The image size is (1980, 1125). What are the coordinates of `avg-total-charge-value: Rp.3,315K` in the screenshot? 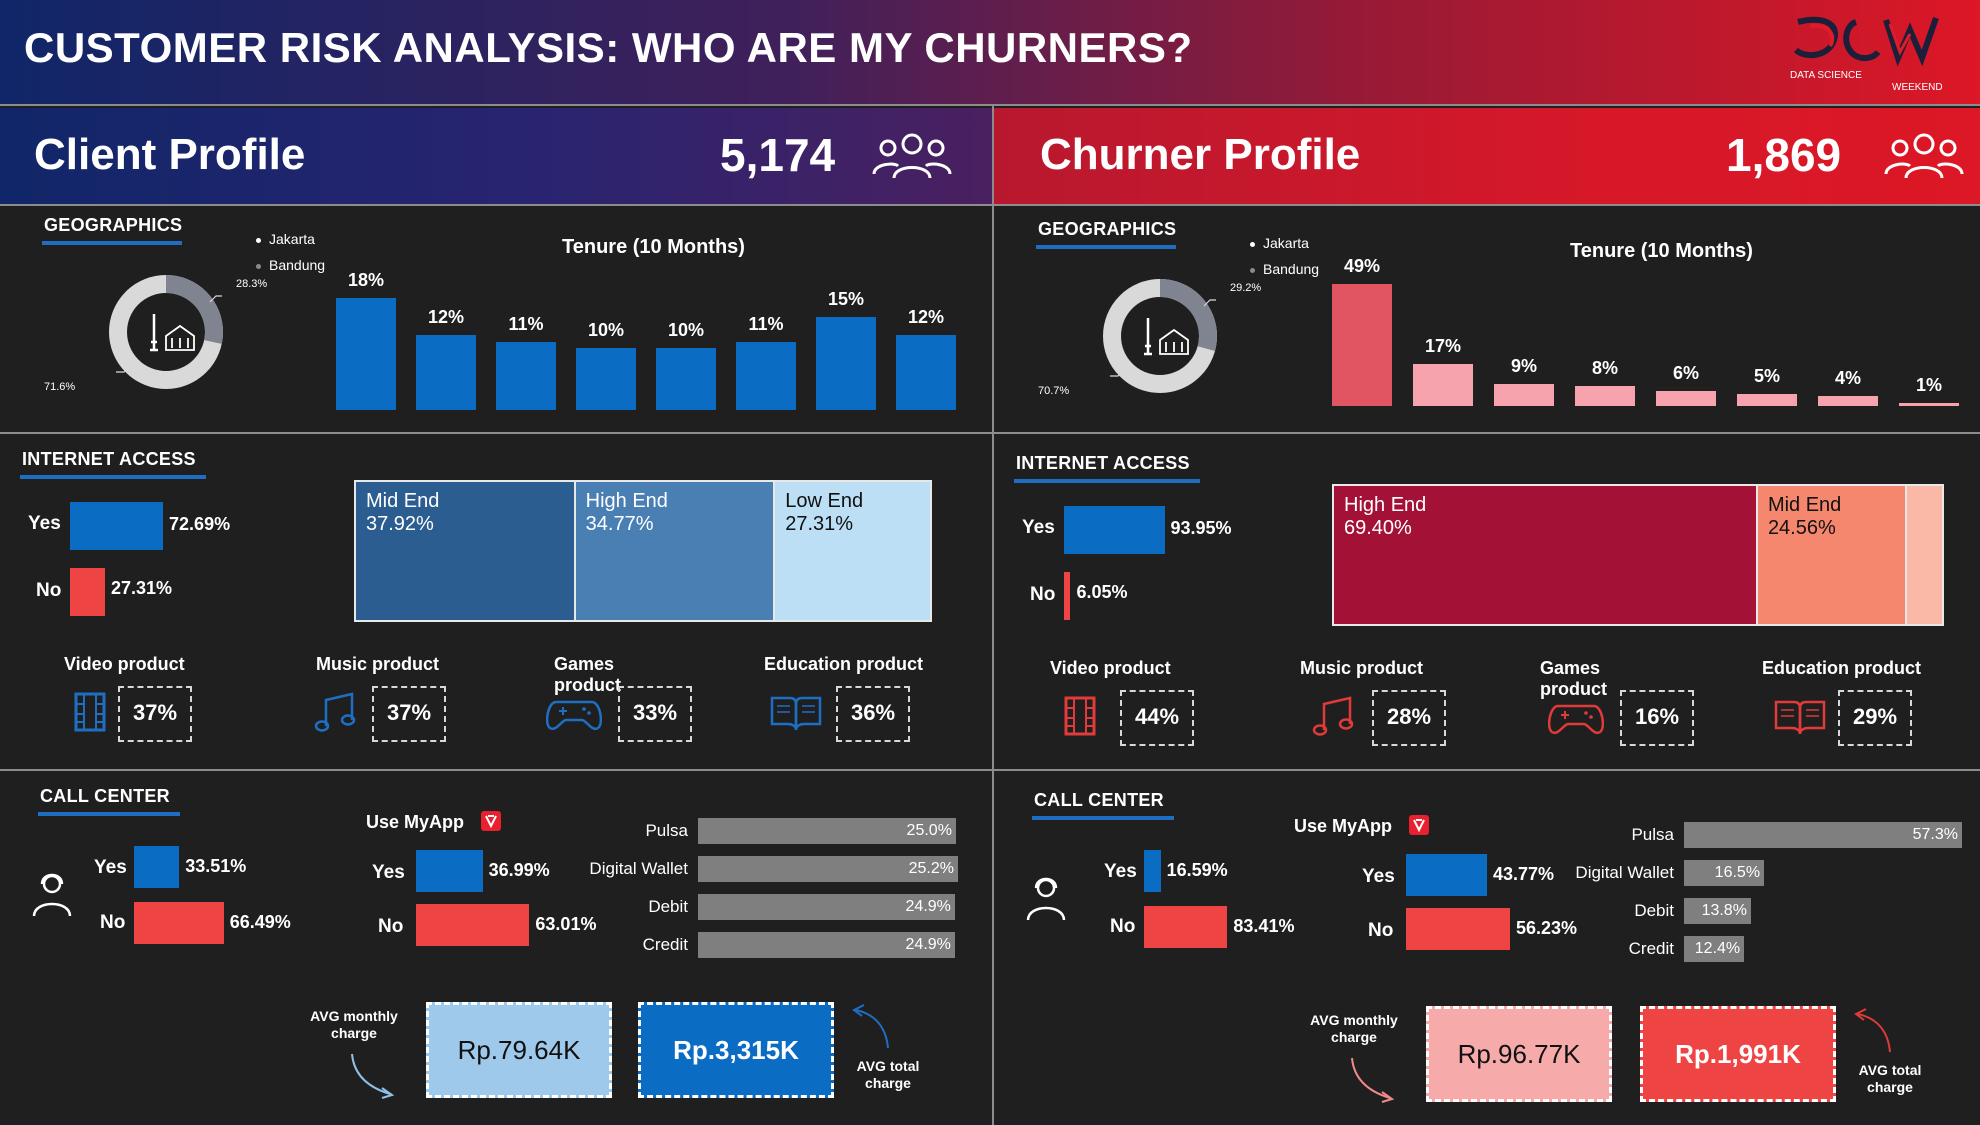 It's located at (736, 1050).